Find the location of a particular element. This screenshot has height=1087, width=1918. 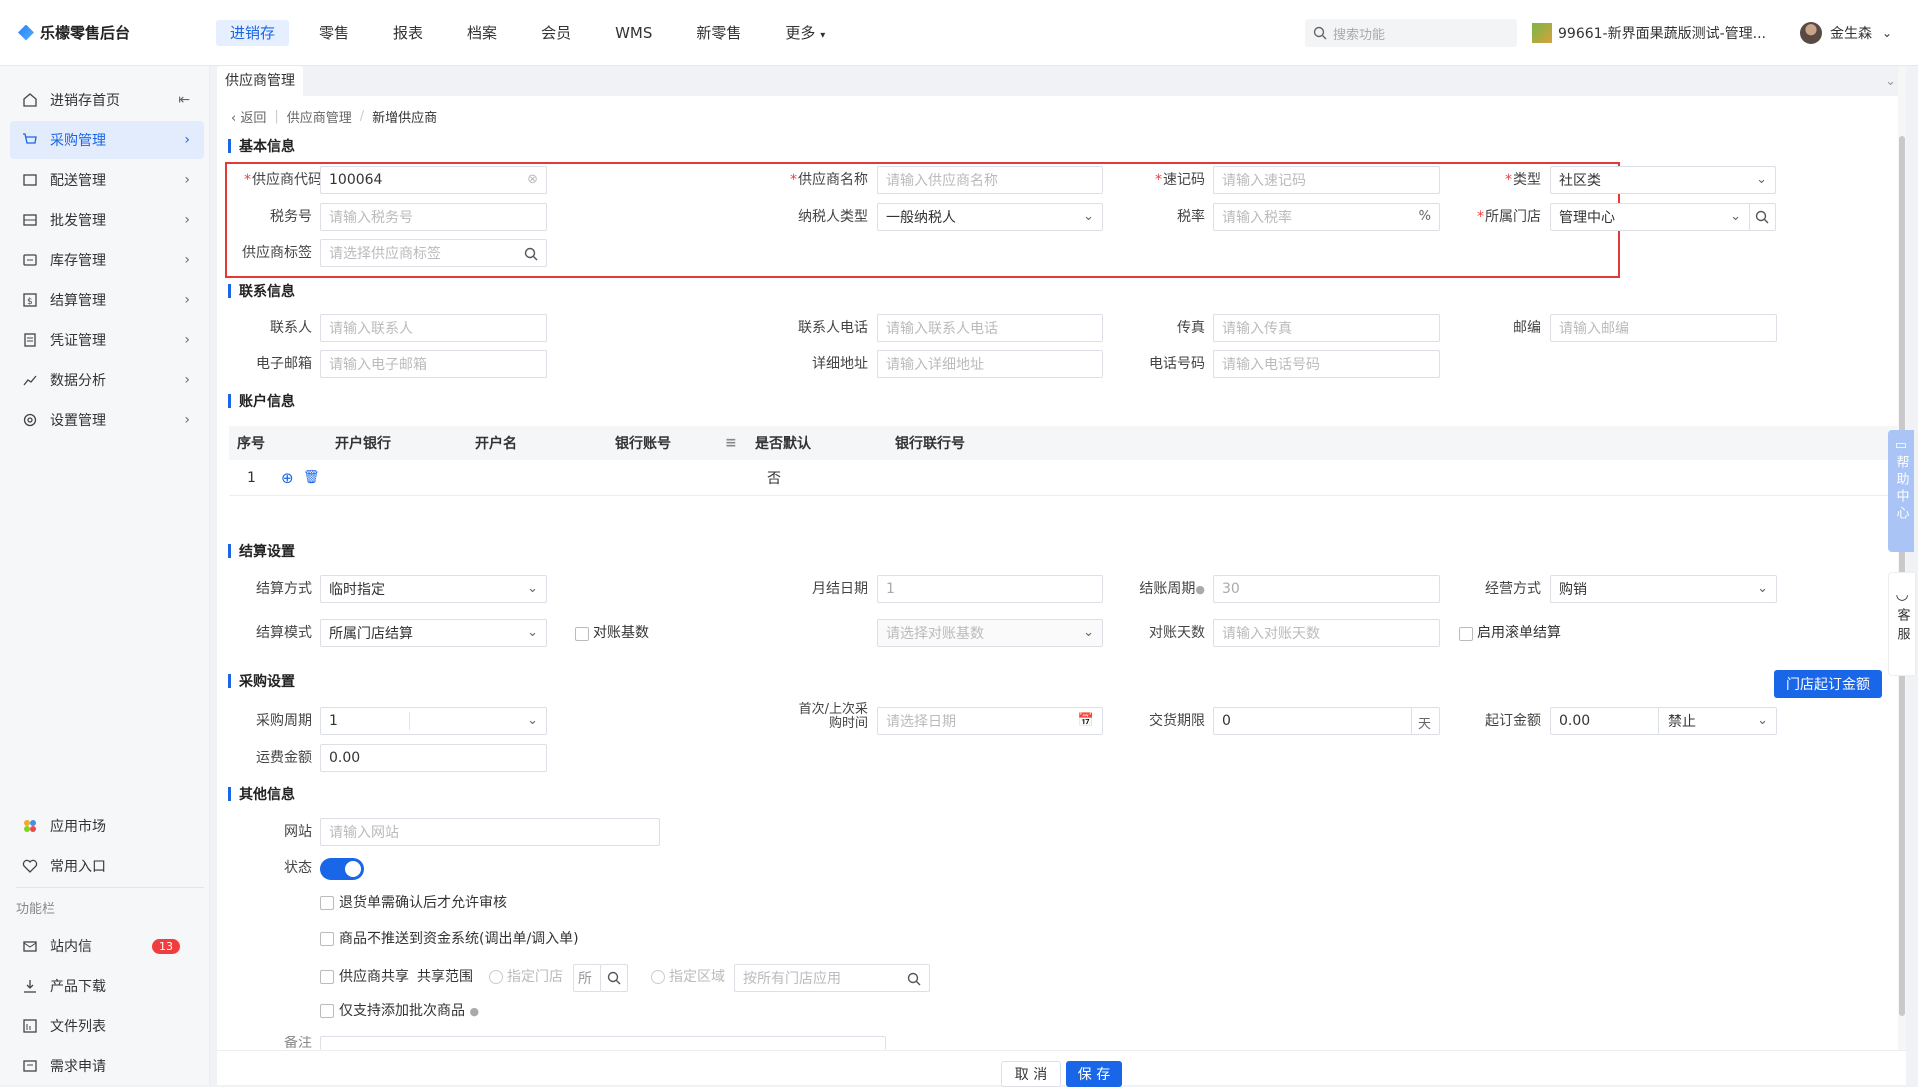

no-push-label: 商品不推送到资金系统(调出单/调入单) is located at coordinates (459, 939).